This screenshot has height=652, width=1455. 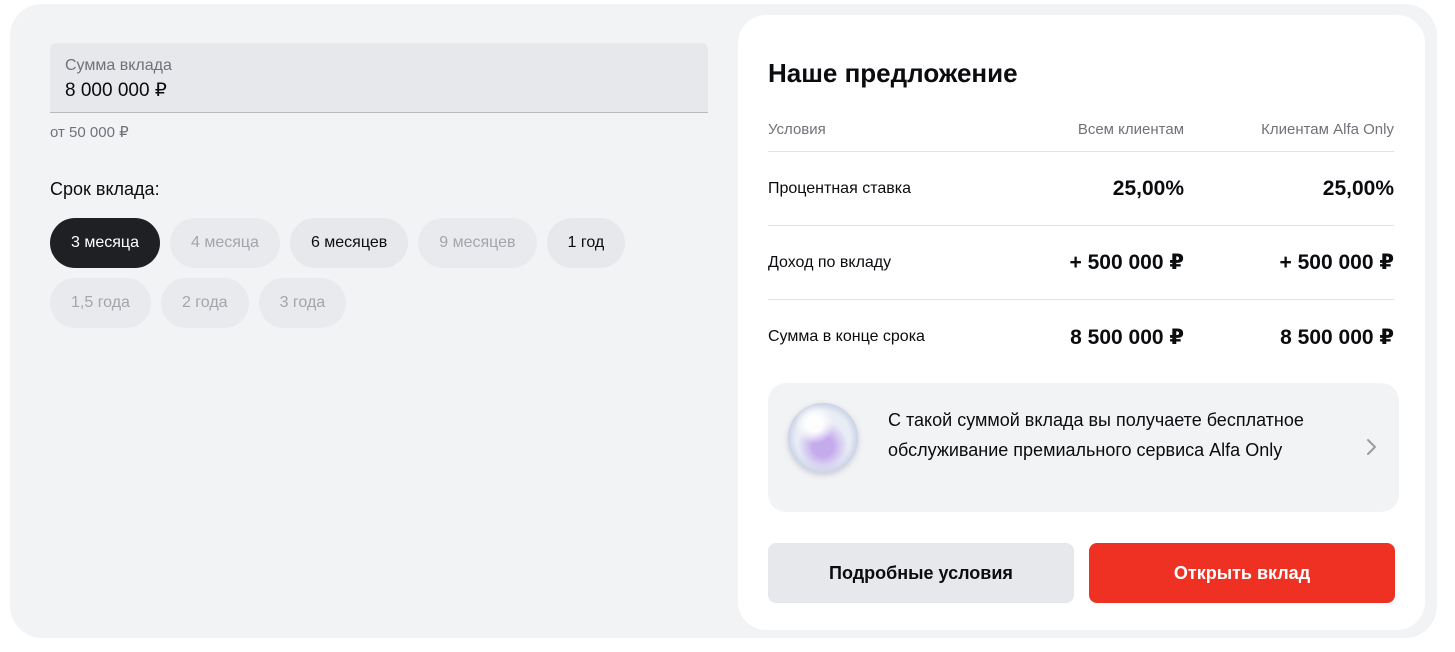 I want to click on term-chip-3-months: 3 месяца, so click(x=105, y=243).